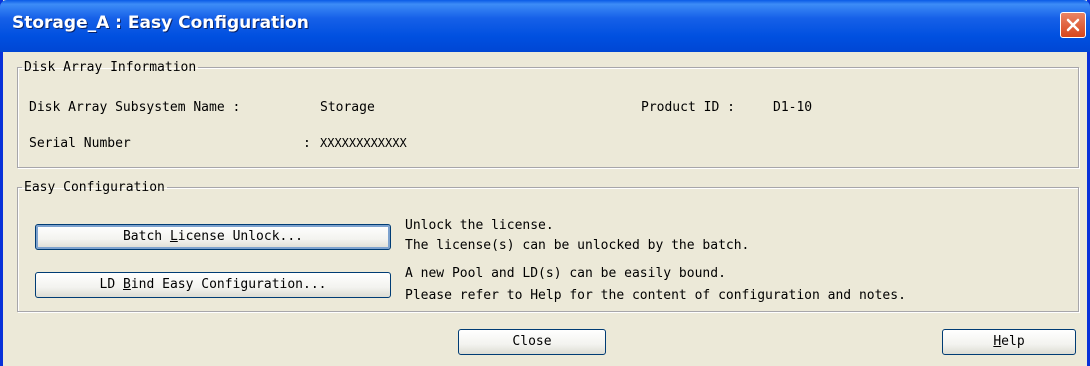  Describe the element at coordinates (1013, 341) in the screenshot. I see `help-button-text: elp` at that location.